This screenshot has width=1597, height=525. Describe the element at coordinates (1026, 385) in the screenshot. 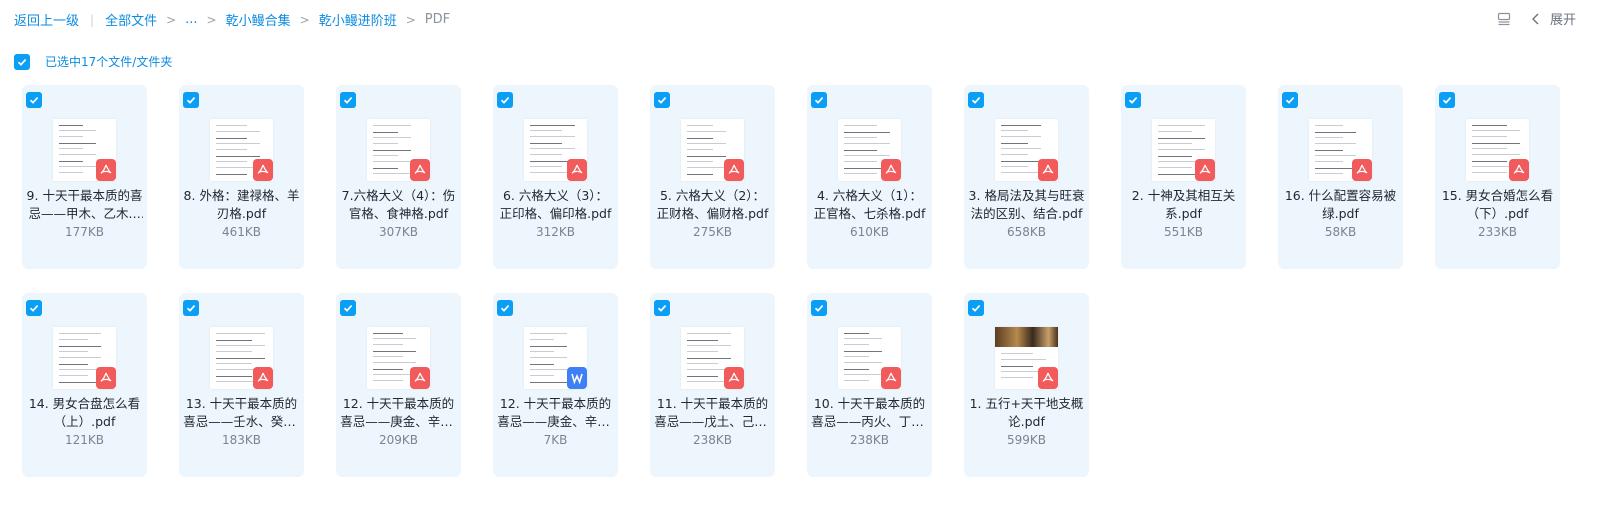

I see `file-tile: 1. 五行+天干地支概论.pdf 599KB` at that location.